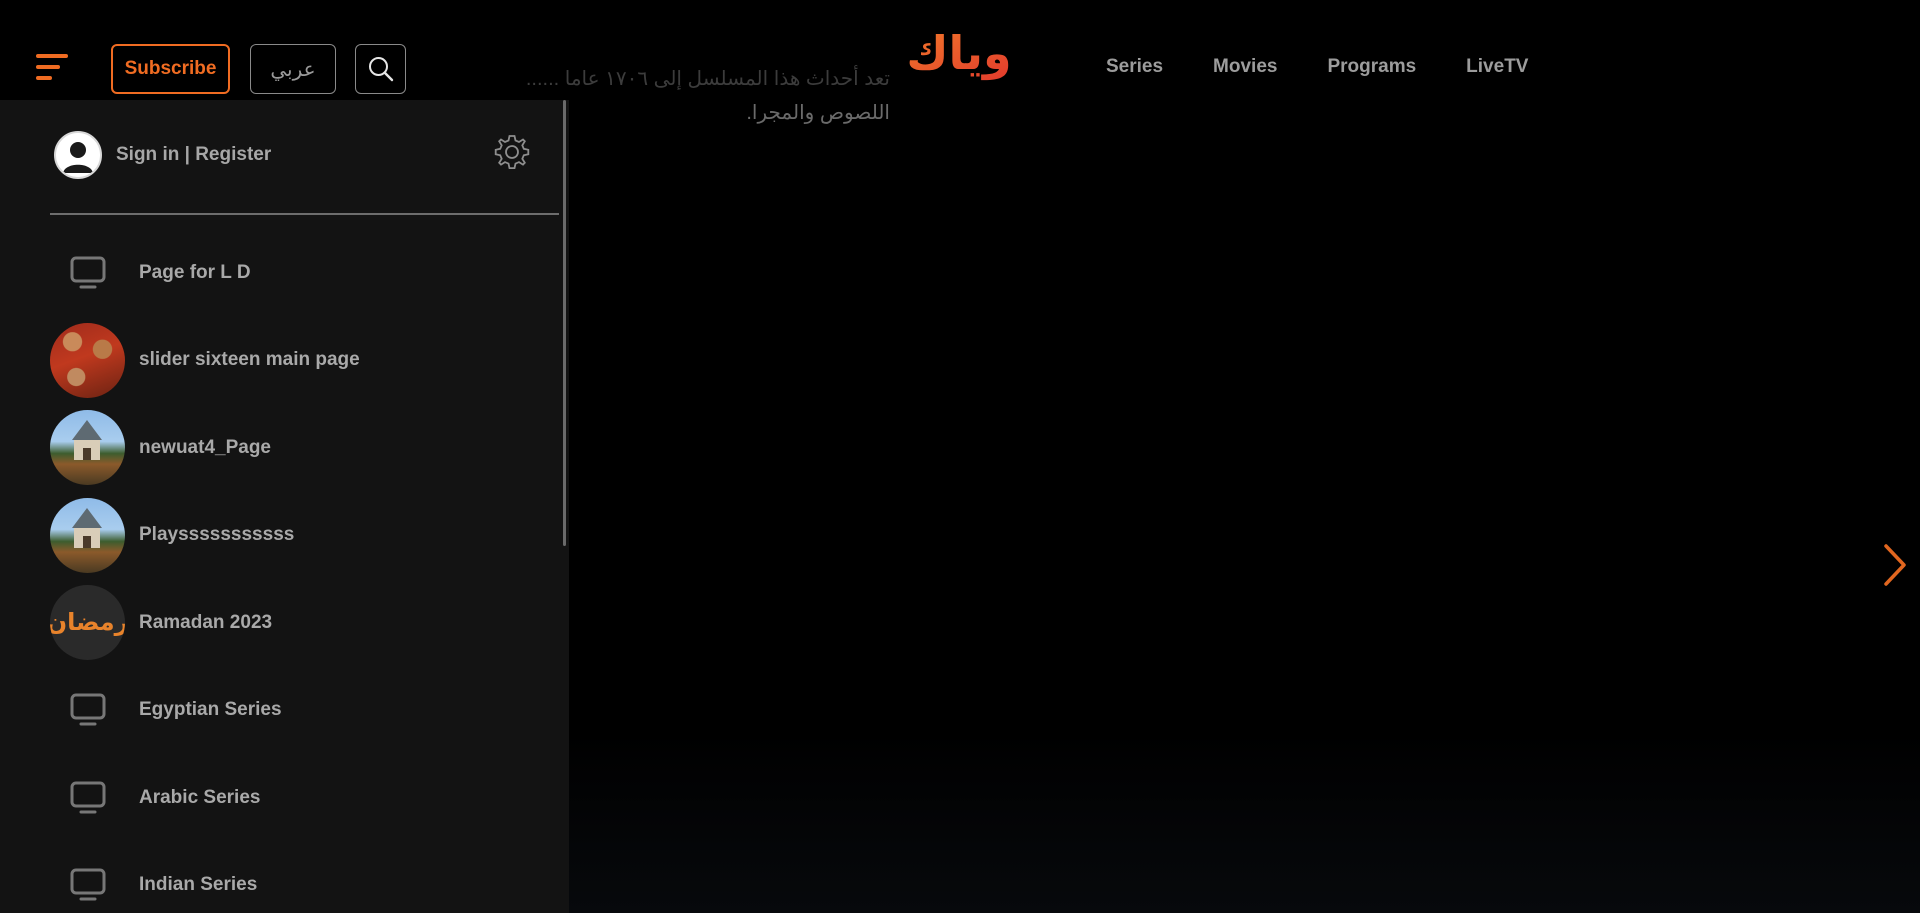  What do you see at coordinates (87, 360) in the screenshot?
I see `people-photo-thumbnail` at bounding box center [87, 360].